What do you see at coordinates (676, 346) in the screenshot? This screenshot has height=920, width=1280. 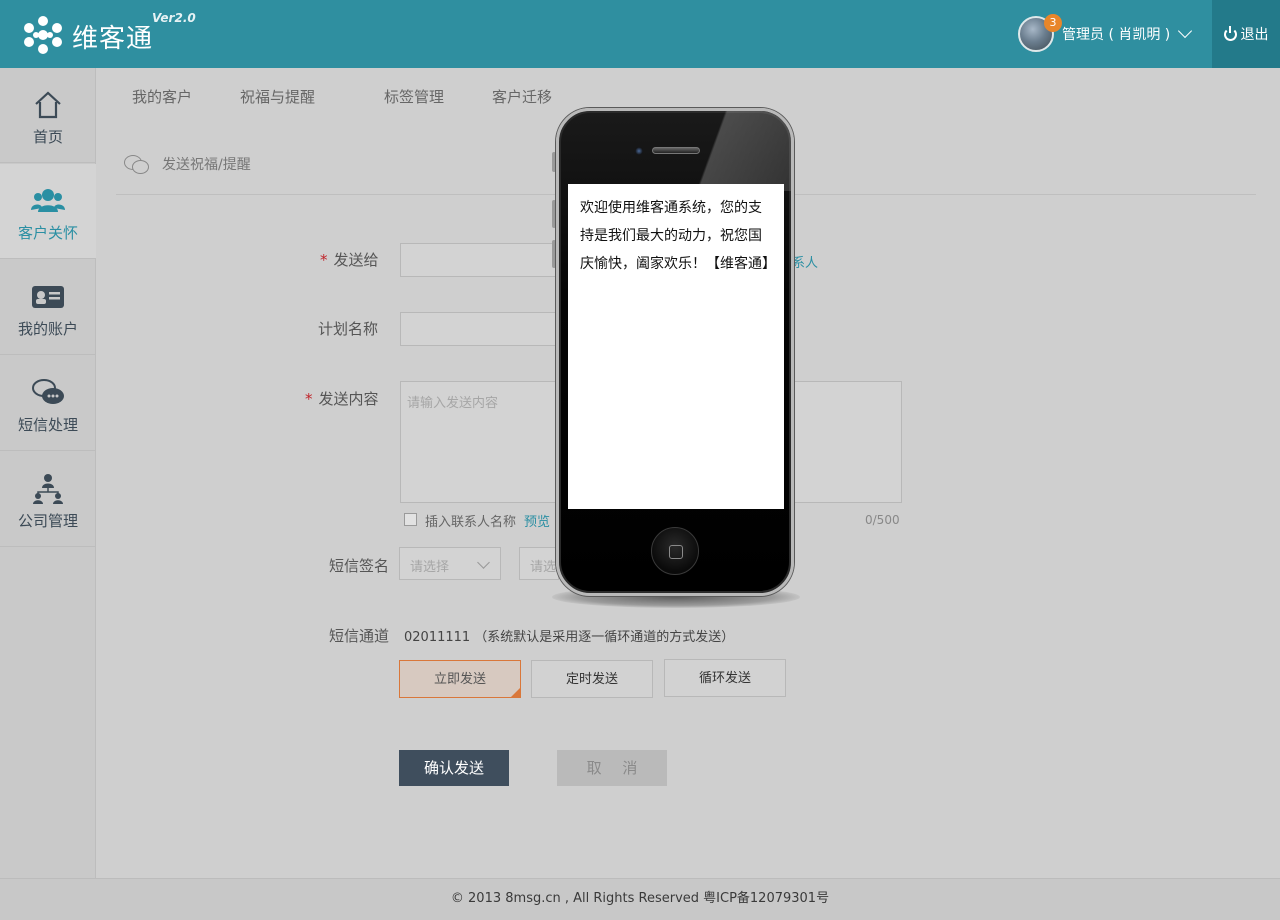 I see `phone-screen: 欢迎使用维客通系统，您的支持是我们最大的动力，祝您国庆愉快，阖家欢乐！【维客通】` at bounding box center [676, 346].